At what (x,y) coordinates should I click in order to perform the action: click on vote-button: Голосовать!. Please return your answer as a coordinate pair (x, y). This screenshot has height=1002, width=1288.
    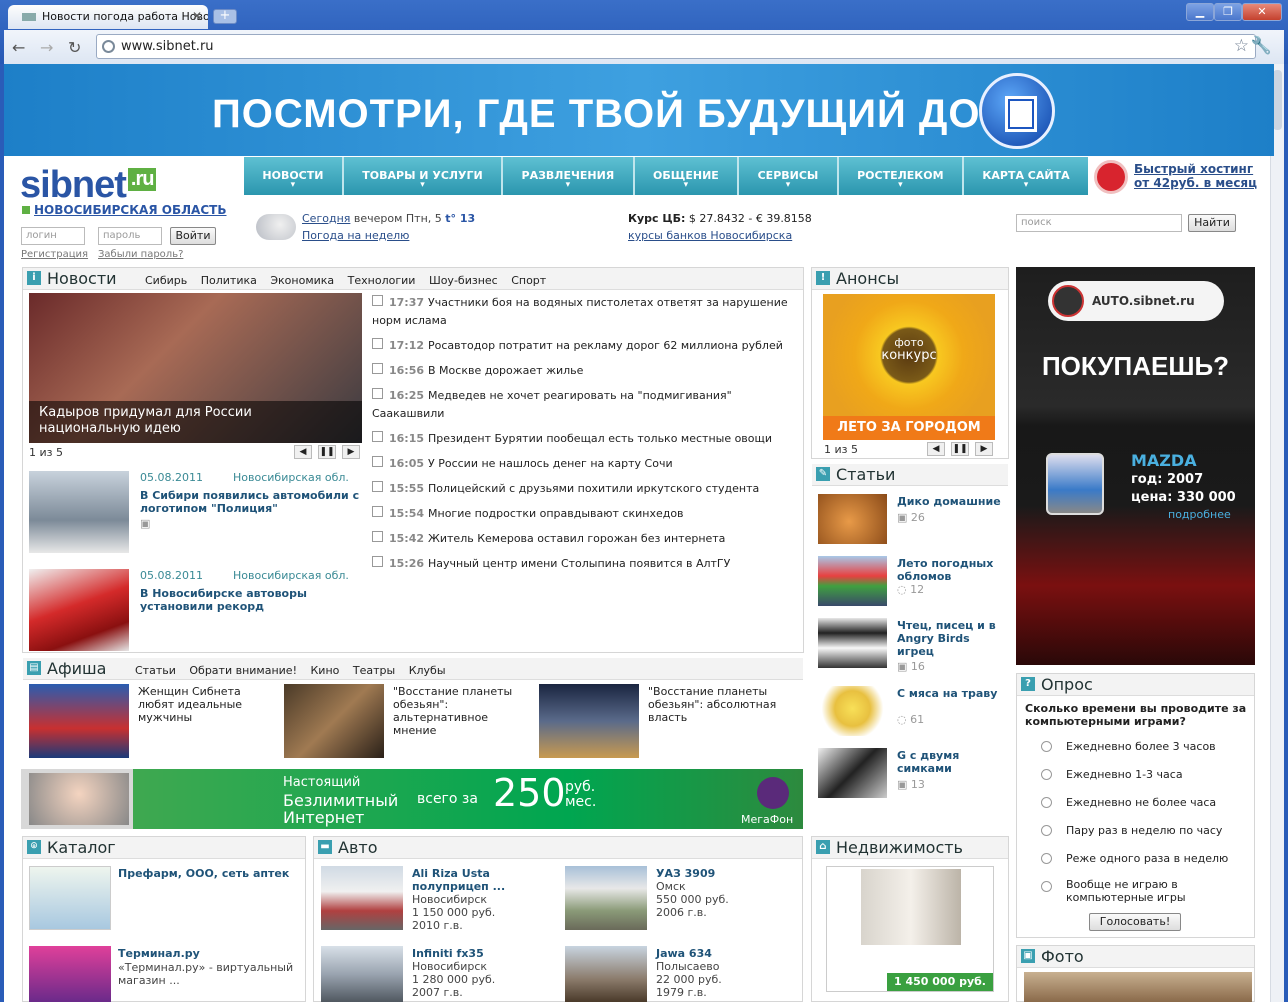
    Looking at the image, I should click on (1135, 922).